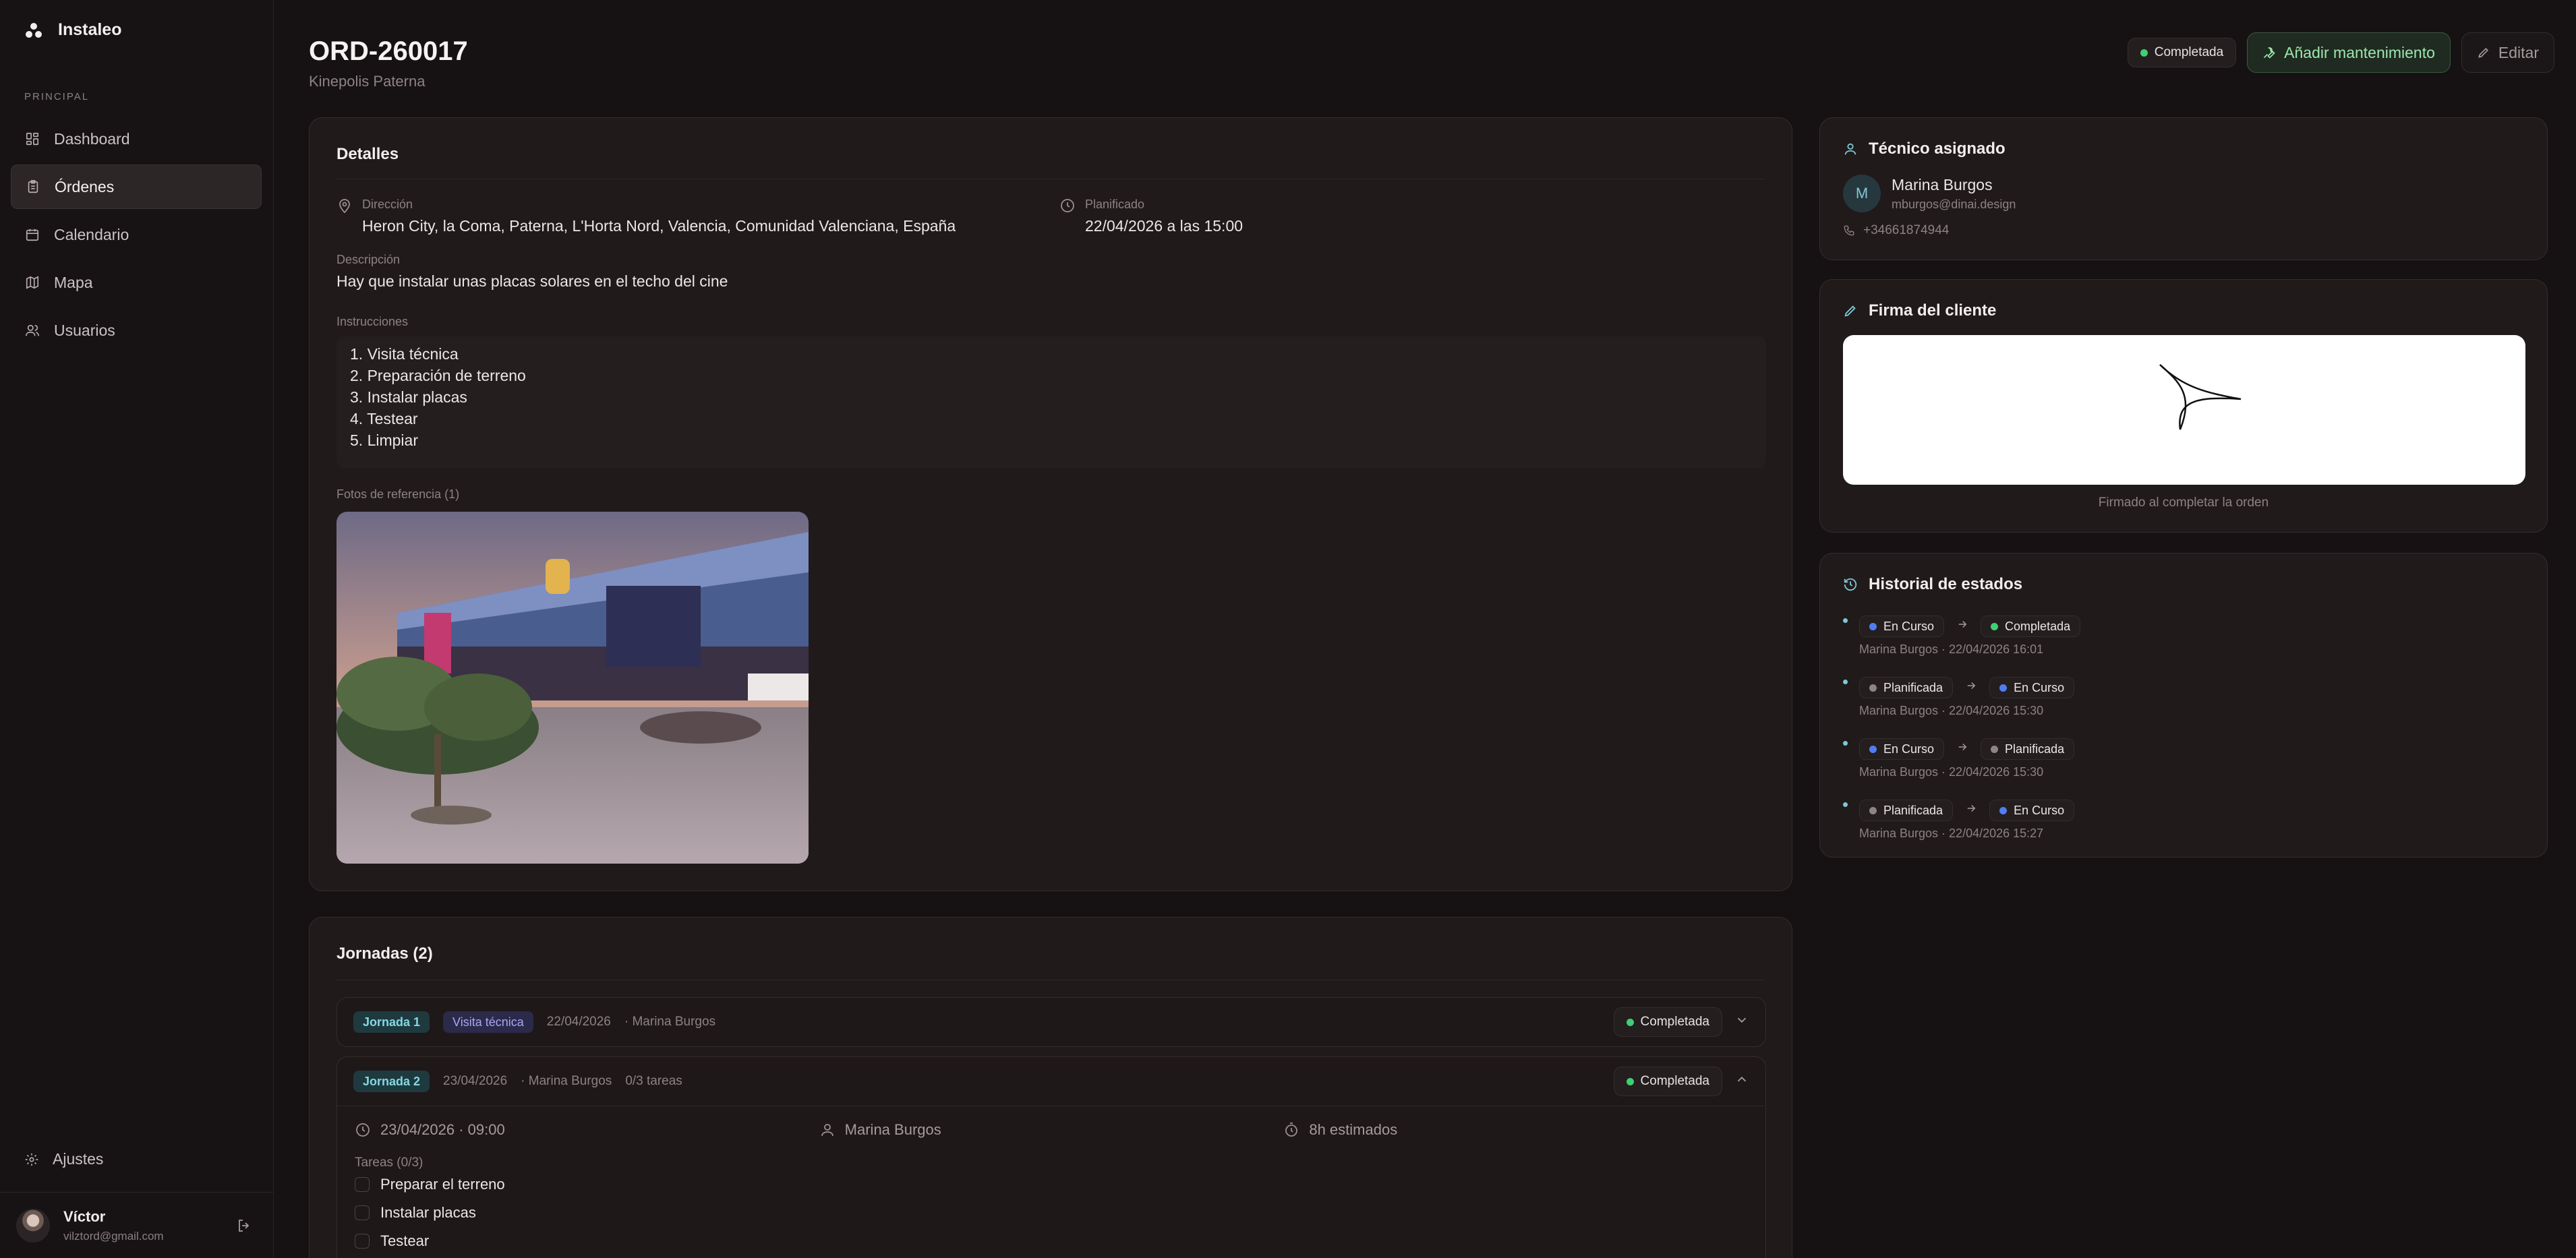 This screenshot has height=1258, width=2576. I want to click on task-label: Testear, so click(405, 1240).